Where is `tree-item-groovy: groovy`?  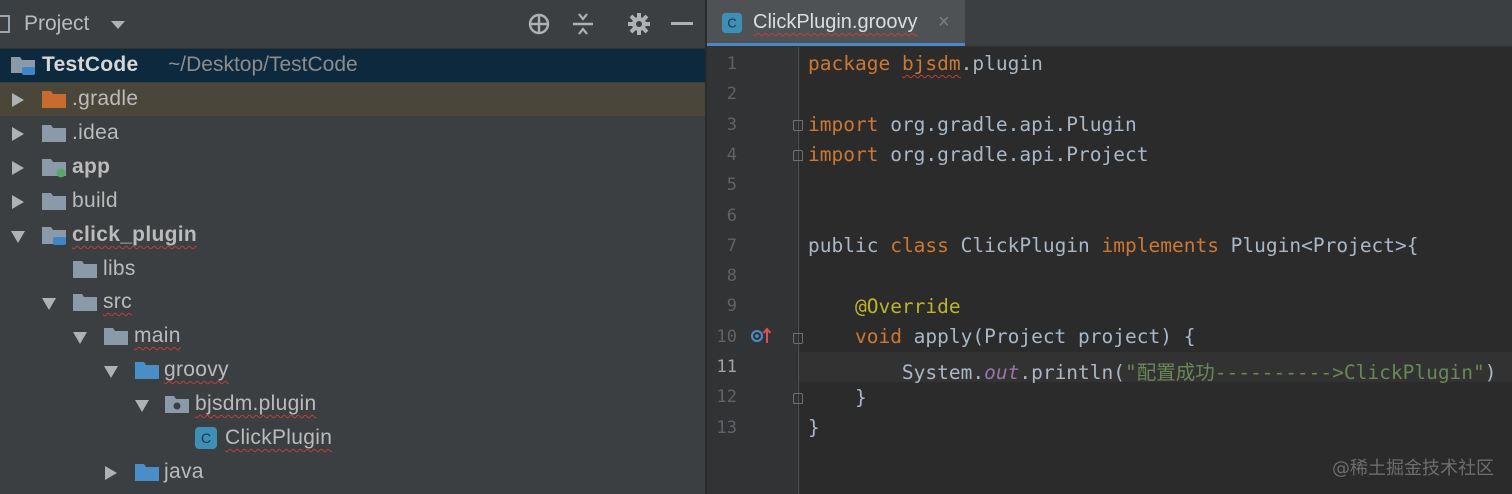
tree-item-groovy: groovy is located at coordinates (352, 370).